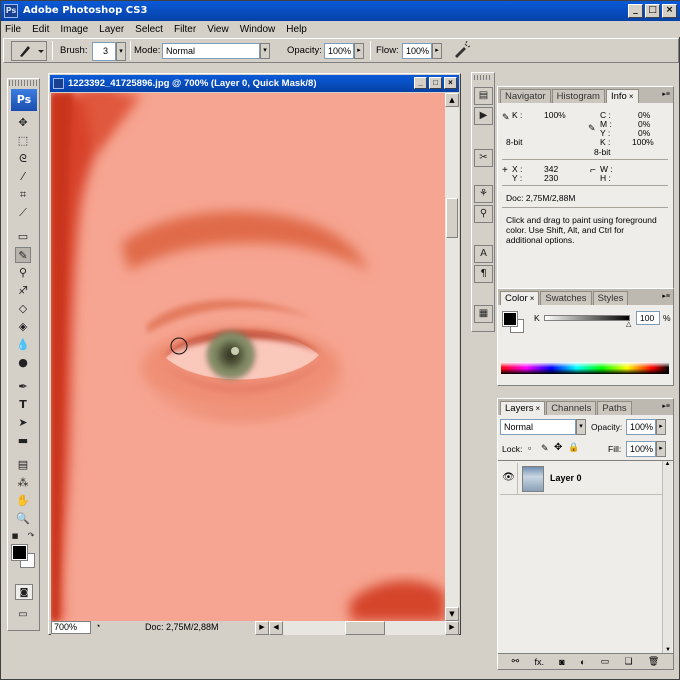 The width and height of the screenshot is (680, 680). I want to click on vertical-scrollbar: ▲ ▼, so click(452, 357).